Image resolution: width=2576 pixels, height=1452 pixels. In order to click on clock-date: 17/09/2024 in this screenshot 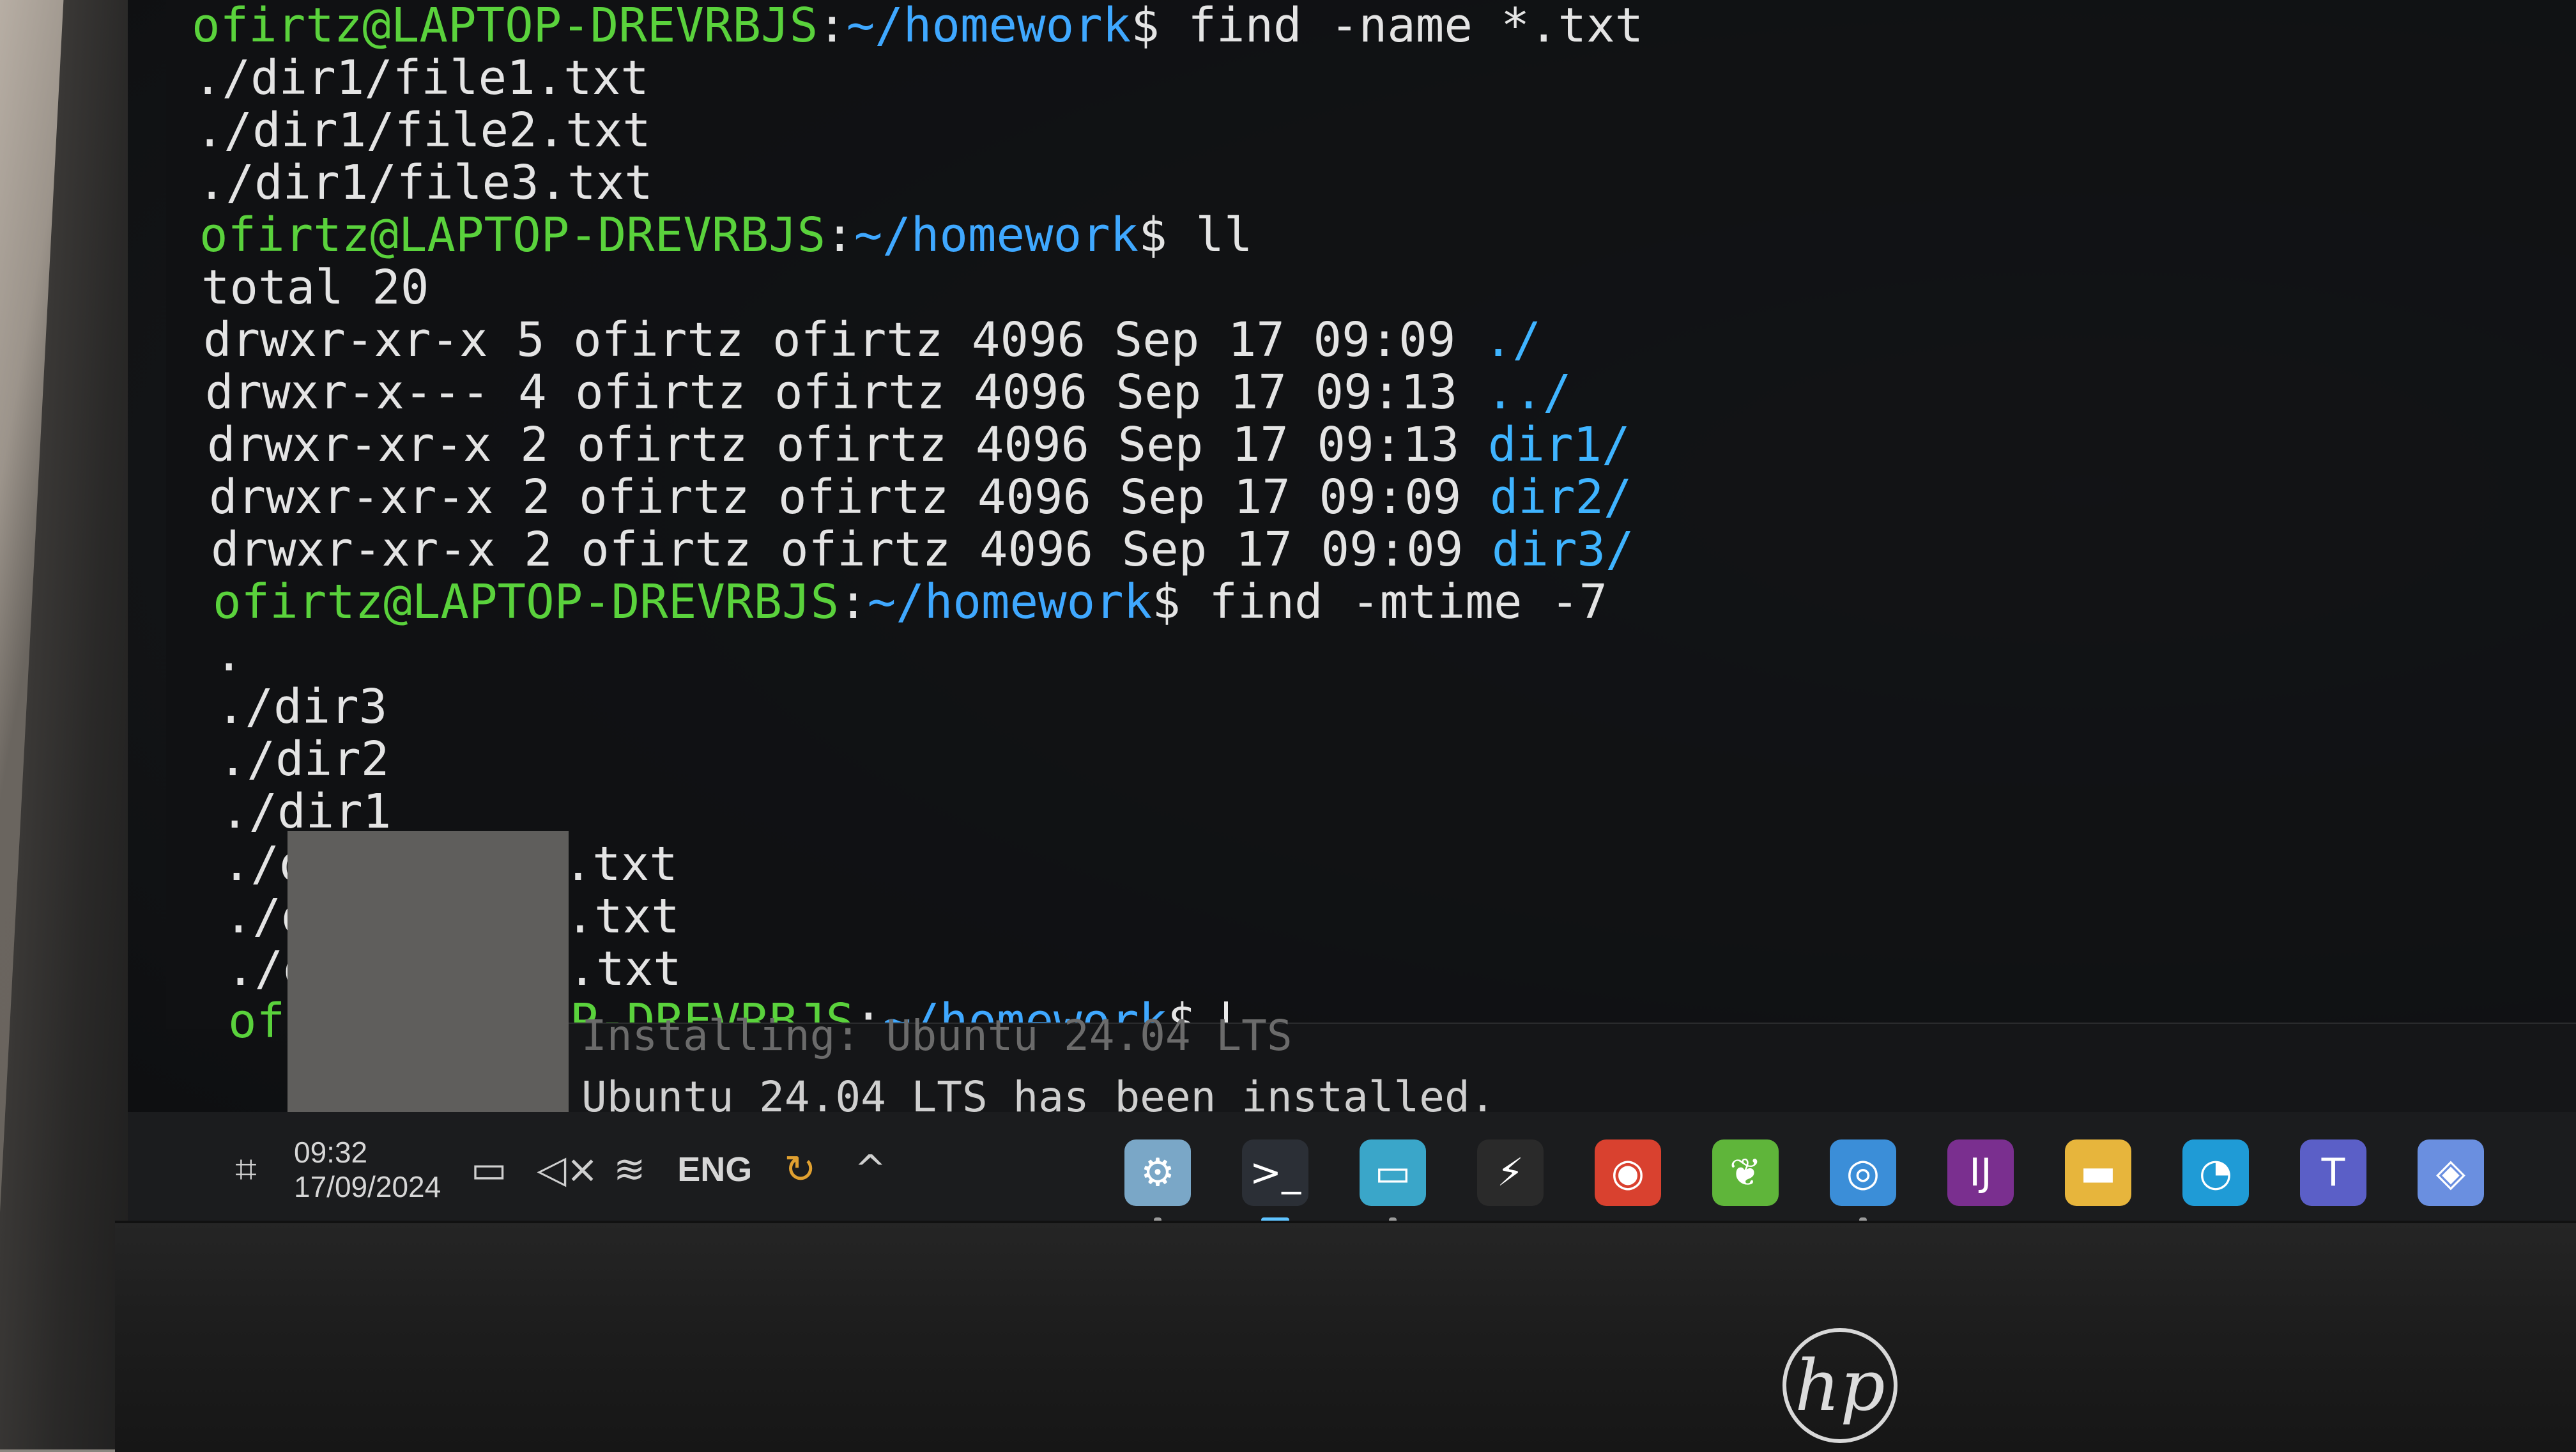, I will do `click(367, 1186)`.